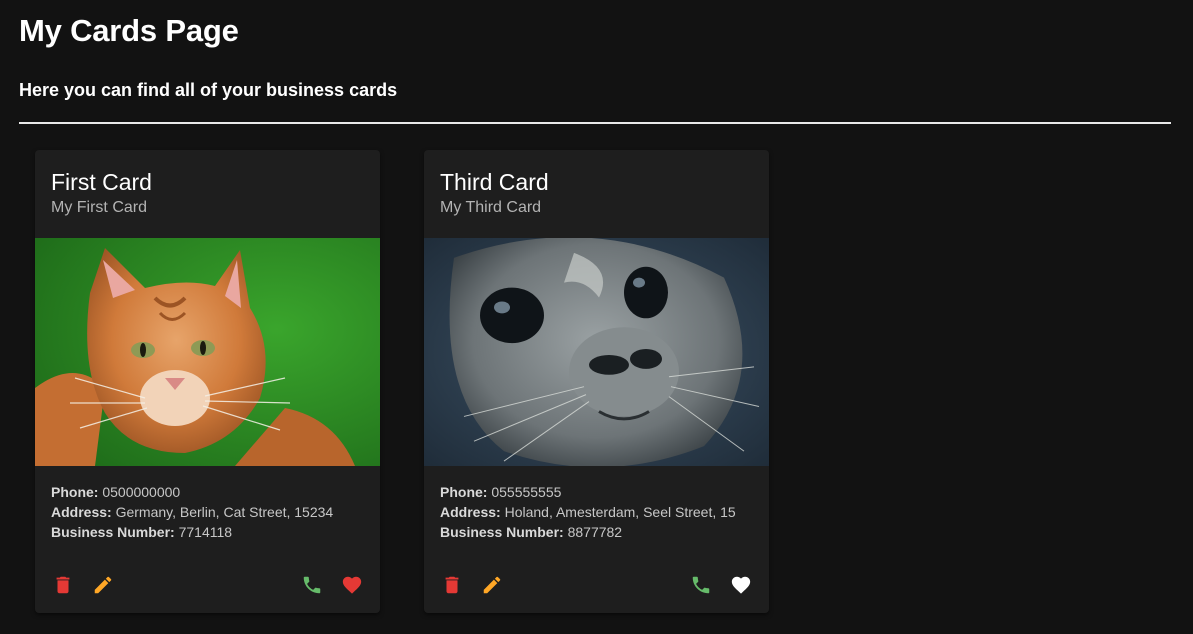  I want to click on card-header: First Card My First Card, so click(207, 194).